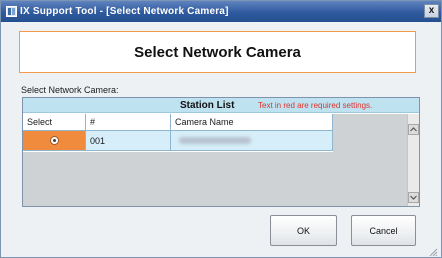 This screenshot has width=442, height=258. What do you see at coordinates (413, 197) in the screenshot?
I see `scroll-down-icon` at bounding box center [413, 197].